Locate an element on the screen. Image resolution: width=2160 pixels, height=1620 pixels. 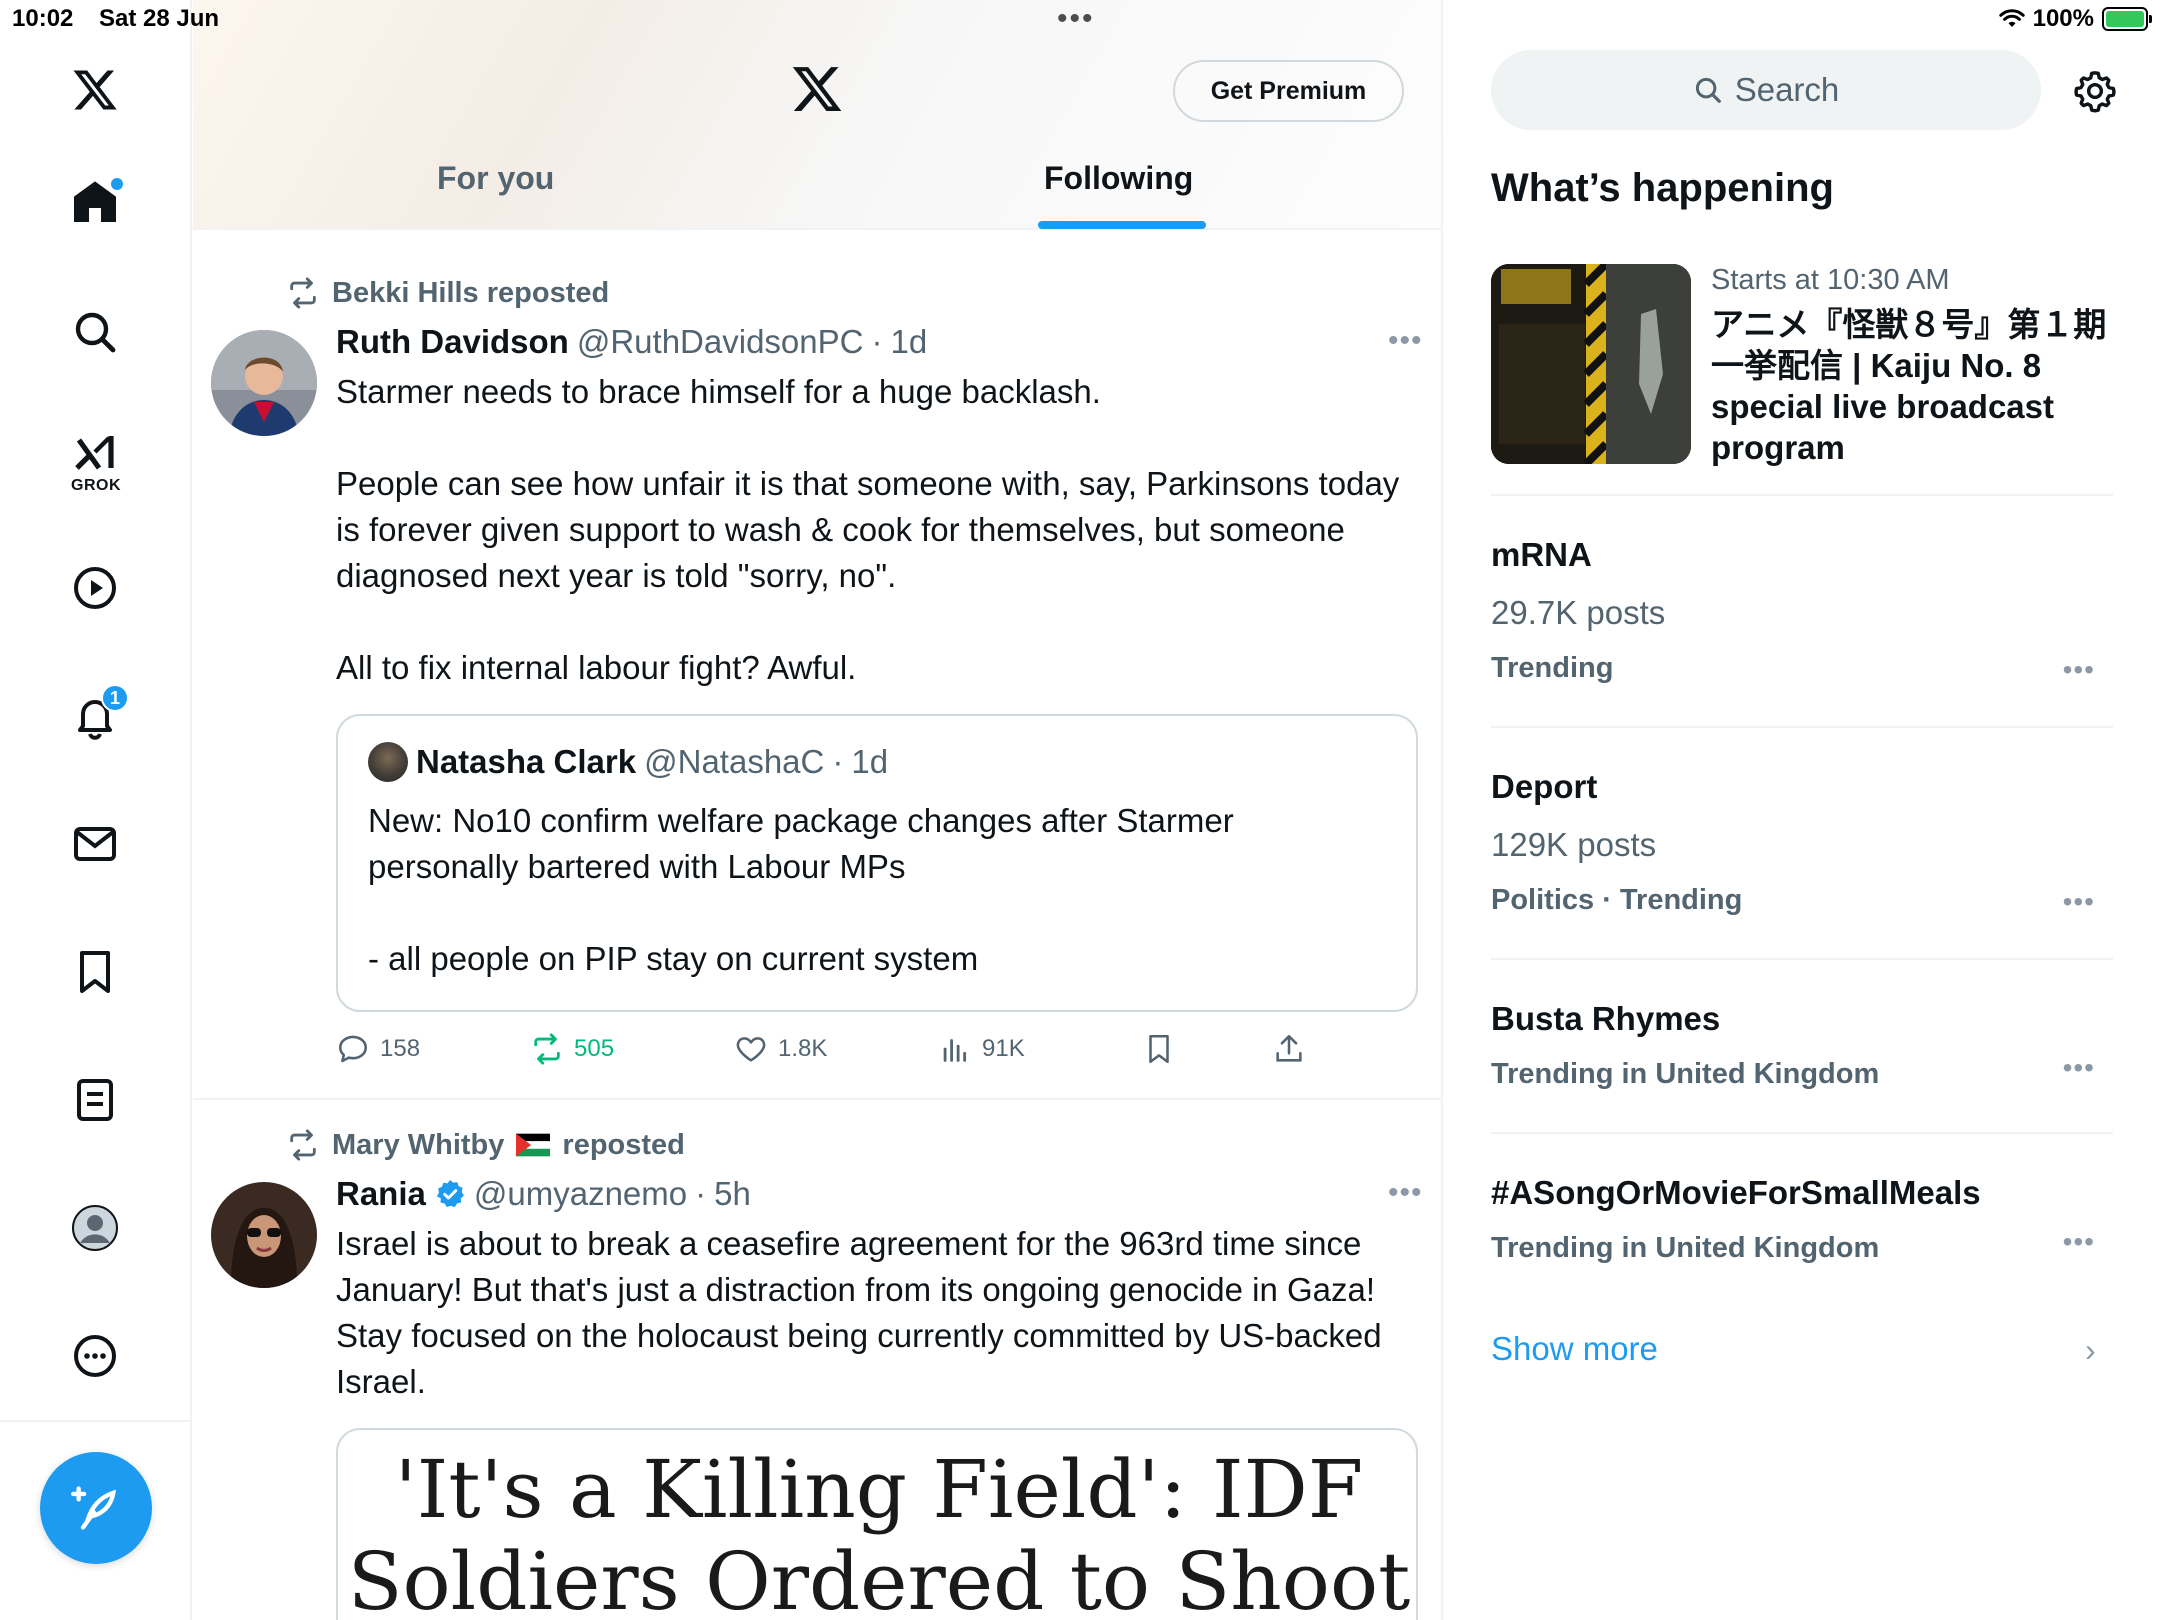
bookmark-icon is located at coordinates (1159, 1049).